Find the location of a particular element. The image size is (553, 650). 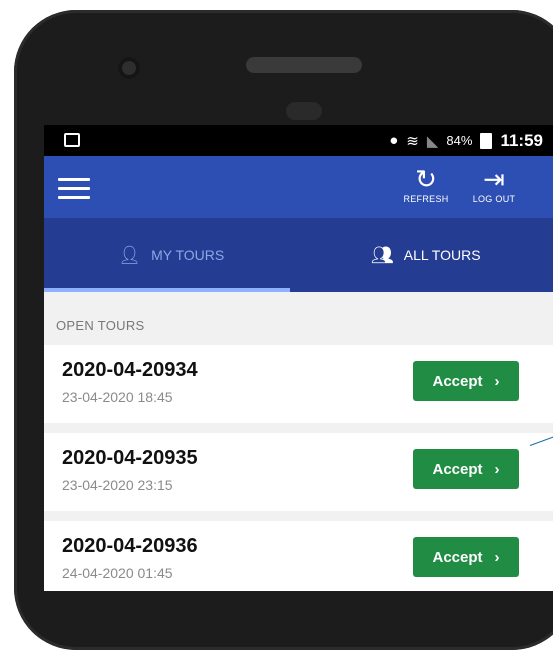

tour-card: 2020-04-20934 23-04-2020 18:45 Accept › is located at coordinates (298, 384).